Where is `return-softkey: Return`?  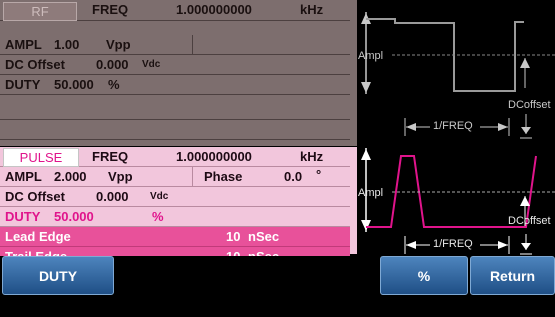 return-softkey: Return is located at coordinates (512, 275).